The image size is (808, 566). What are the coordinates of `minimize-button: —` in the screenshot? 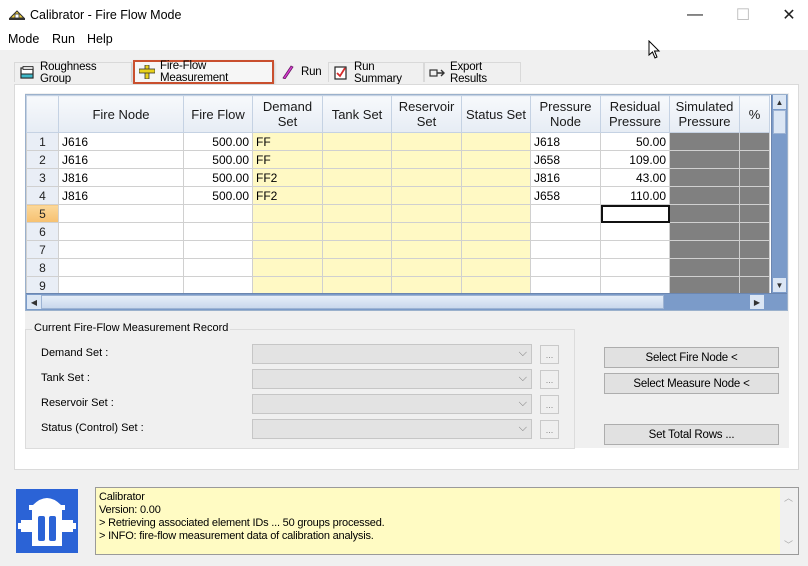 It's located at (695, 15).